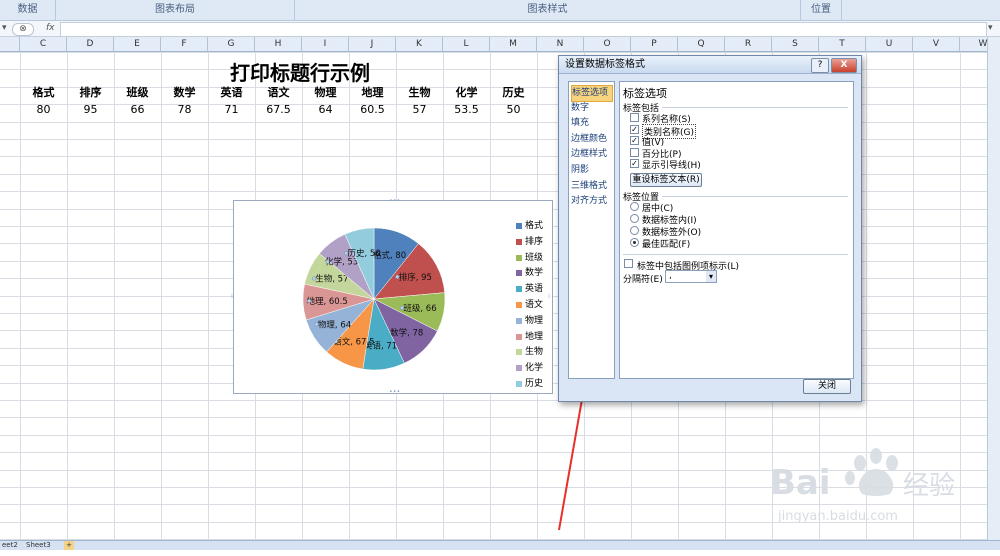  What do you see at coordinates (827, 386) in the screenshot?
I see `close-button: 关闭` at bounding box center [827, 386].